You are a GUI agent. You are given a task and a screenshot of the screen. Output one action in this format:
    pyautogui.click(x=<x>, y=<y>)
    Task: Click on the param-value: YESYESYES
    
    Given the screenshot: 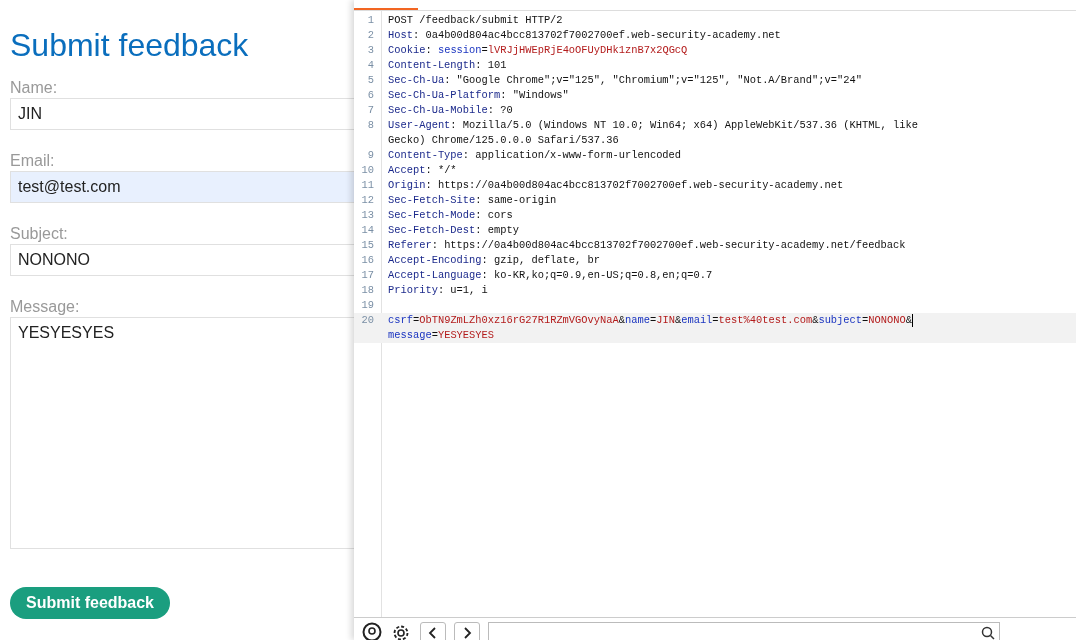 What is the action you would take?
    pyautogui.click(x=466, y=335)
    